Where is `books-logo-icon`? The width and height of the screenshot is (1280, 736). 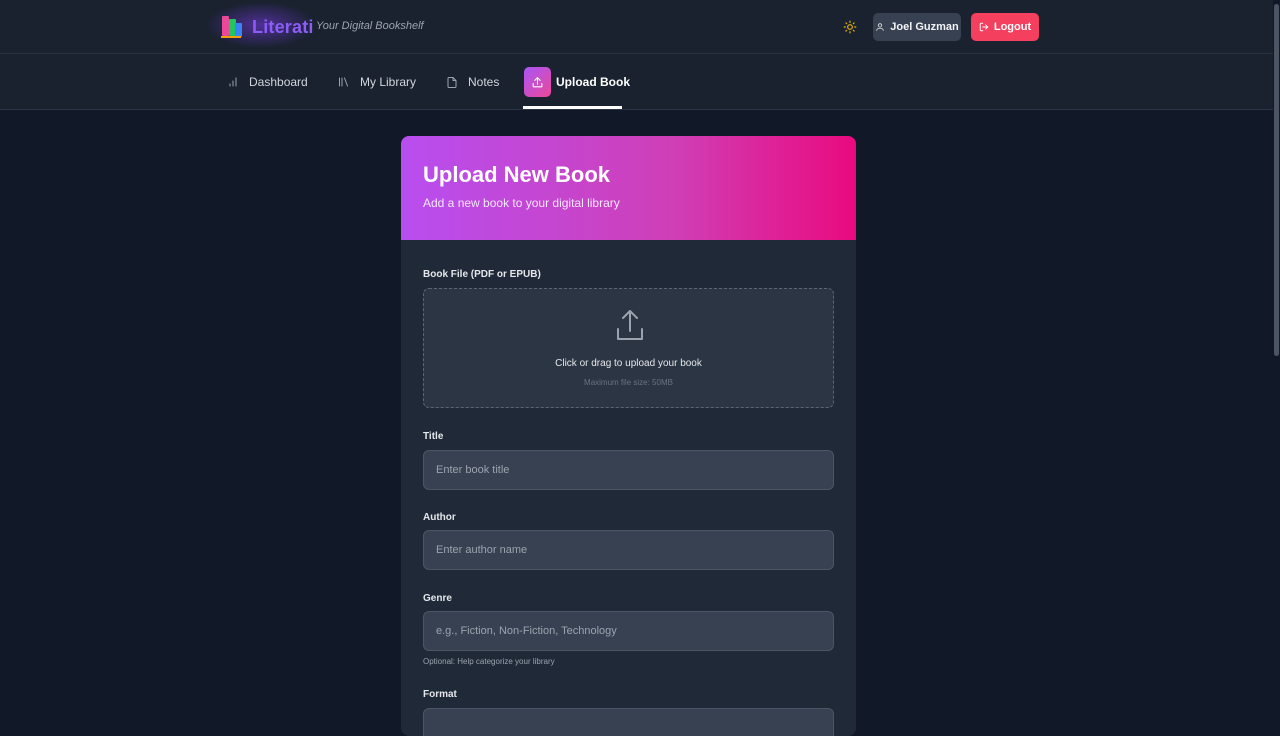 books-logo-icon is located at coordinates (233, 27).